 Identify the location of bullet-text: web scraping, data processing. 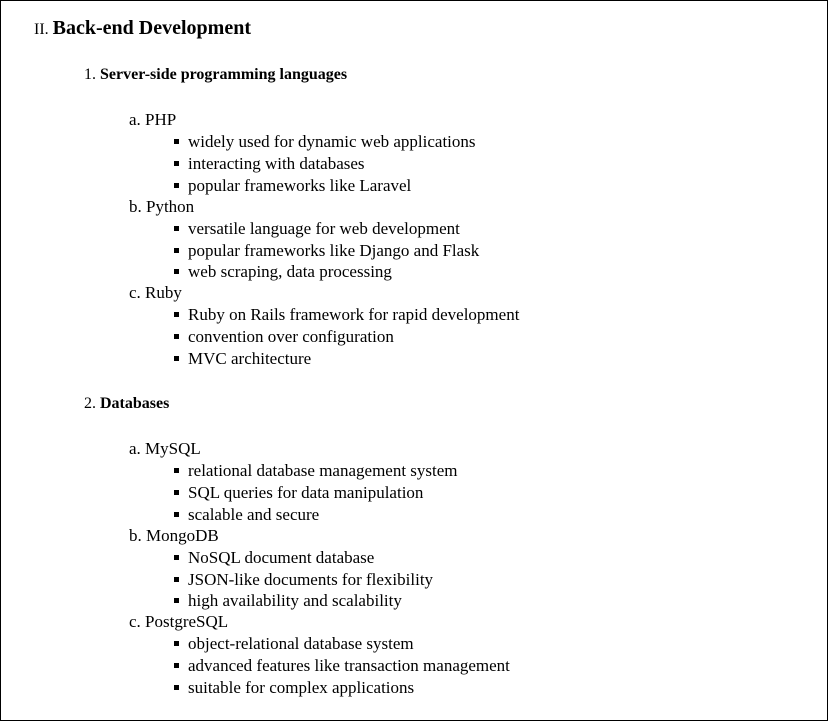
(290, 271).